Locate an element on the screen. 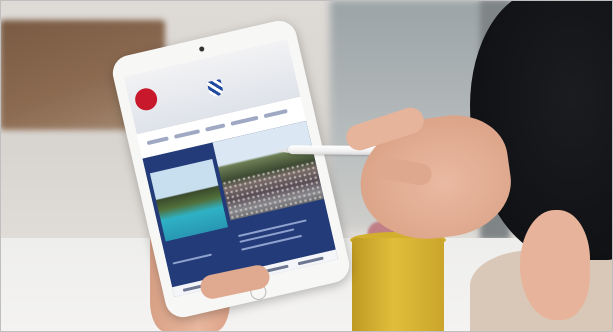 This screenshot has width=613, height=332. logo-crest-icon is located at coordinates (215, 88).